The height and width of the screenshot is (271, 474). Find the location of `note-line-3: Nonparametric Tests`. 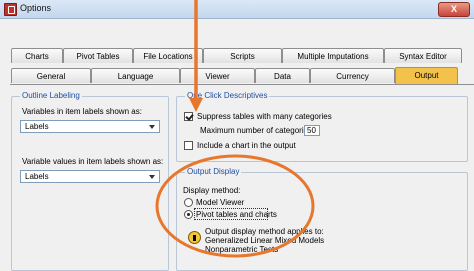

note-line-3: Nonparametric Tests is located at coordinates (242, 249).